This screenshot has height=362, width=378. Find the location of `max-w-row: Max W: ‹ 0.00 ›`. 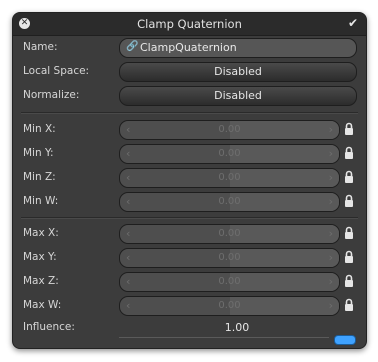

max-w-row: Max W: ‹ 0.00 › is located at coordinates (189, 306).